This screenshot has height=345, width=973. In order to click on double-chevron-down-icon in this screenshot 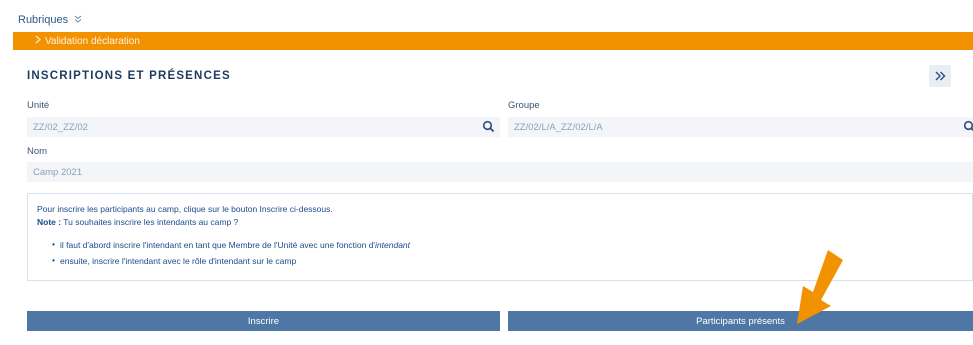, I will do `click(78, 20)`.